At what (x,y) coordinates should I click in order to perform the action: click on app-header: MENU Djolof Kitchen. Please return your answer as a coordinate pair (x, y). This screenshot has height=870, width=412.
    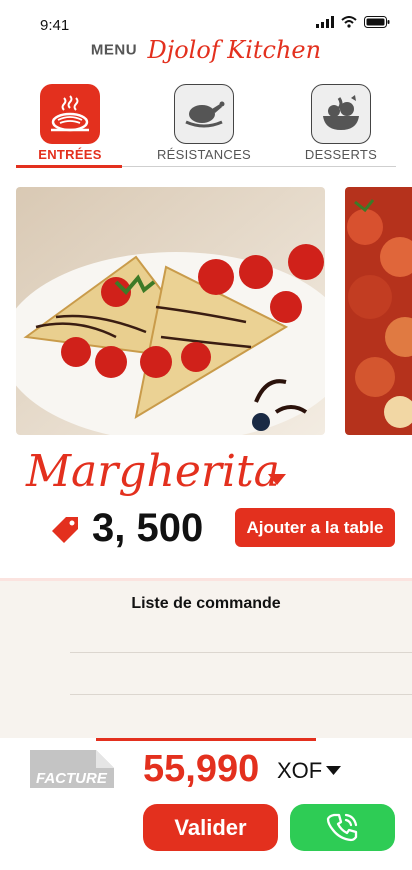
    Looking at the image, I should click on (206, 51).